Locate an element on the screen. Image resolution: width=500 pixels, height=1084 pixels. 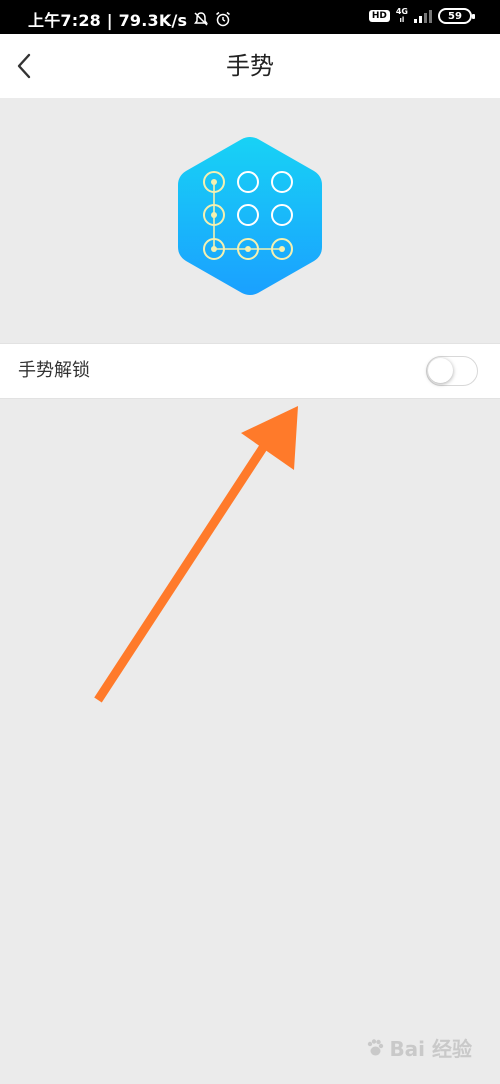
back-chevron-icon is located at coordinates (24, 66).